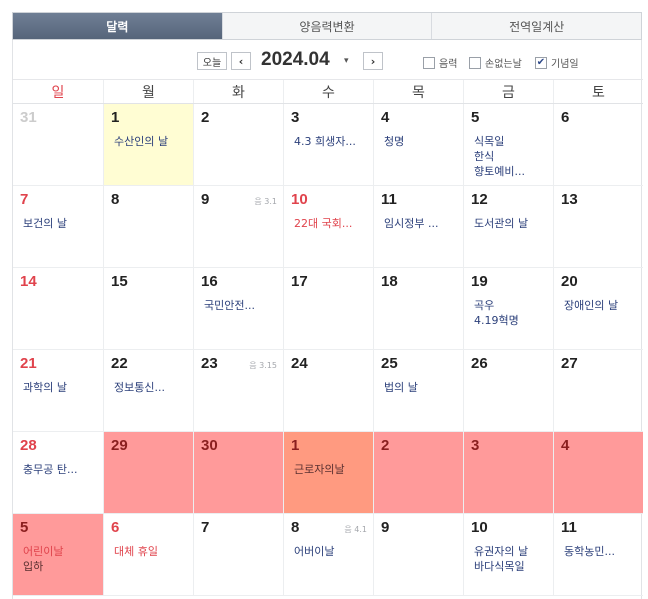 The image size is (648, 599). I want to click on event-item: 법의 날, so click(421, 387).